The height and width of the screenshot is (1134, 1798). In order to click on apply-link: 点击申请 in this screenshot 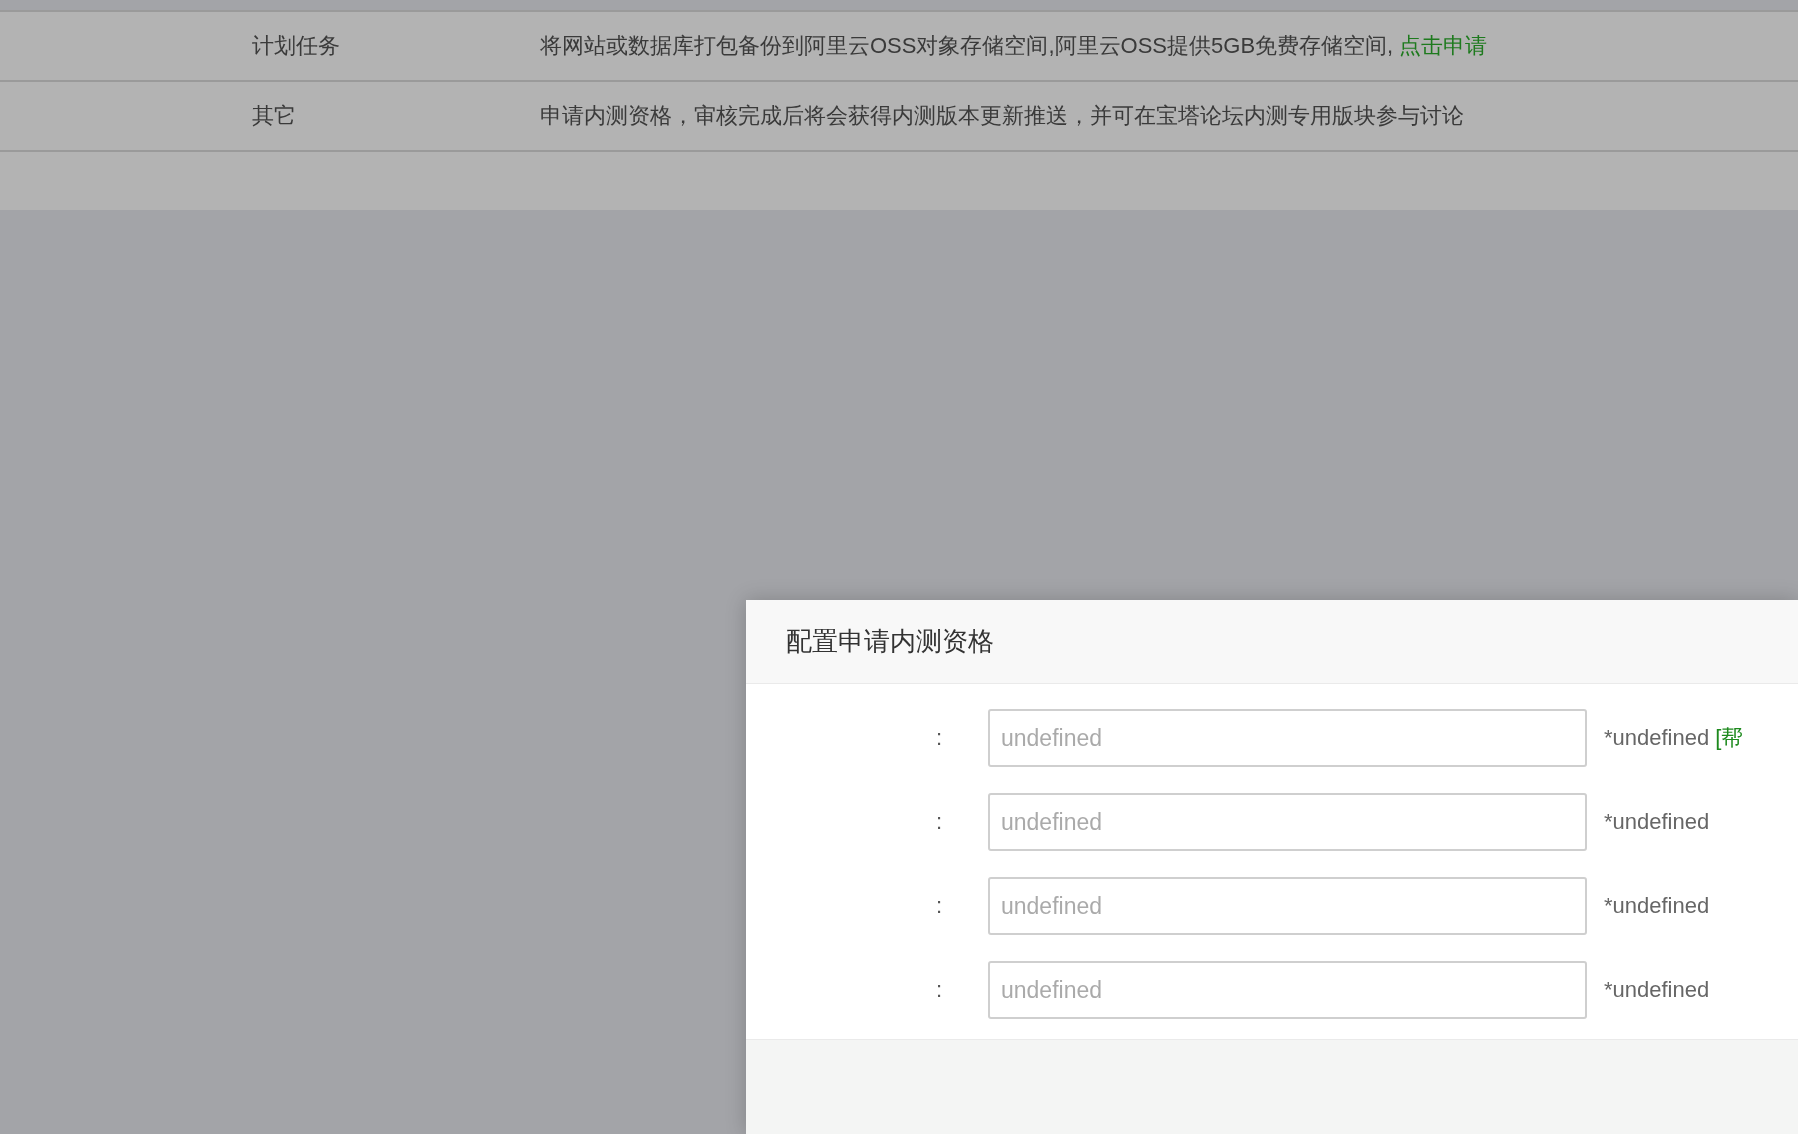, I will do `click(1443, 46)`.